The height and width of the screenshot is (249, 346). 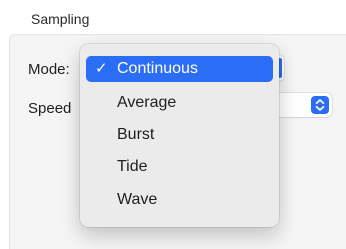 I want to click on menu-item-wave: Wave, so click(x=179, y=200).